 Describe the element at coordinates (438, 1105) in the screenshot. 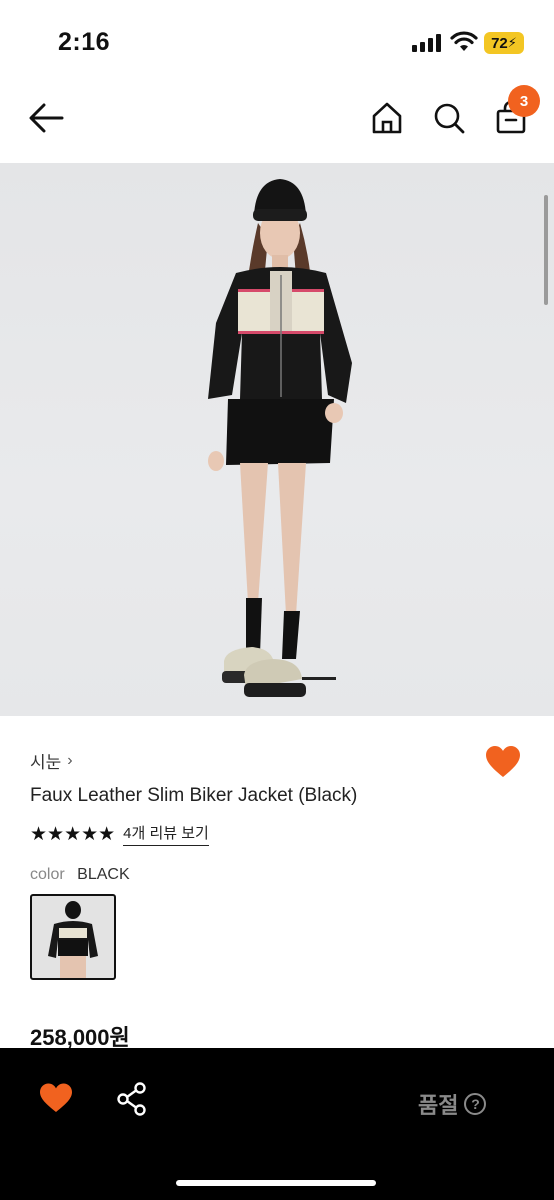

I see `soldout-label: 품절` at that location.